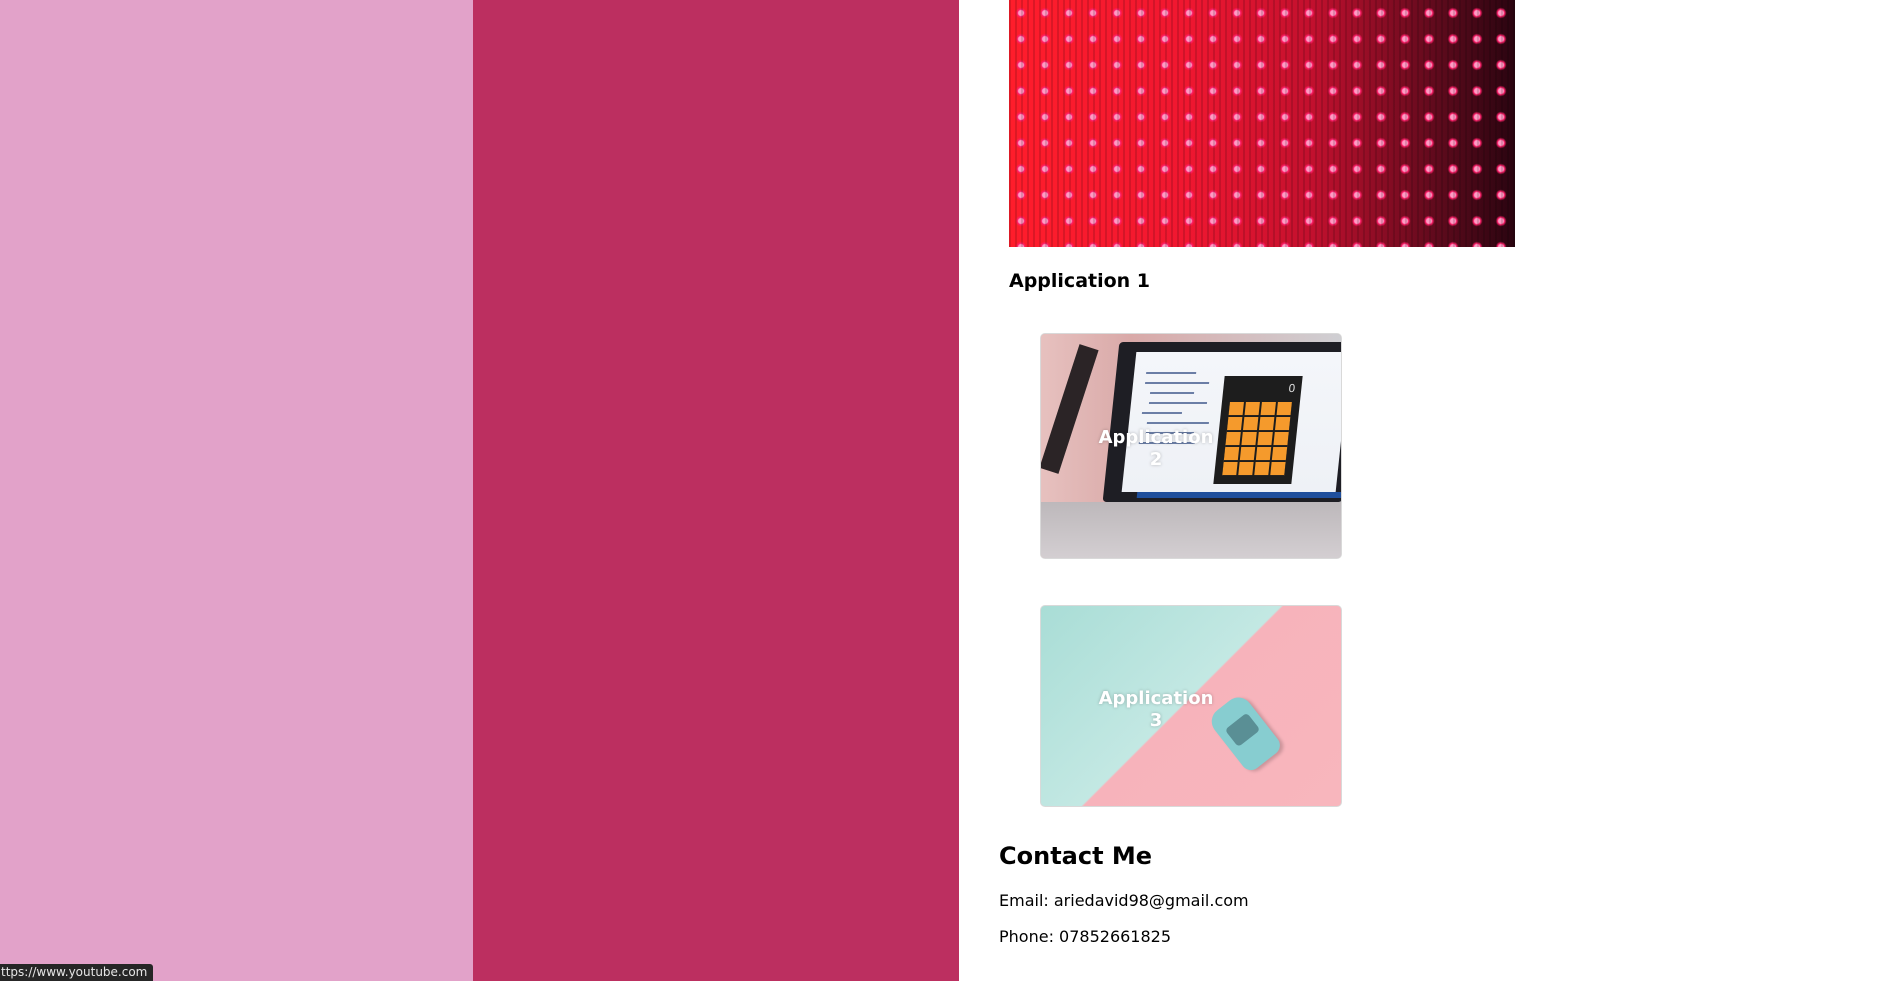 Image resolution: width=1899 pixels, height=981 pixels. Describe the element at coordinates (1076, 856) in the screenshot. I see `contact-heading: Contact Me` at that location.